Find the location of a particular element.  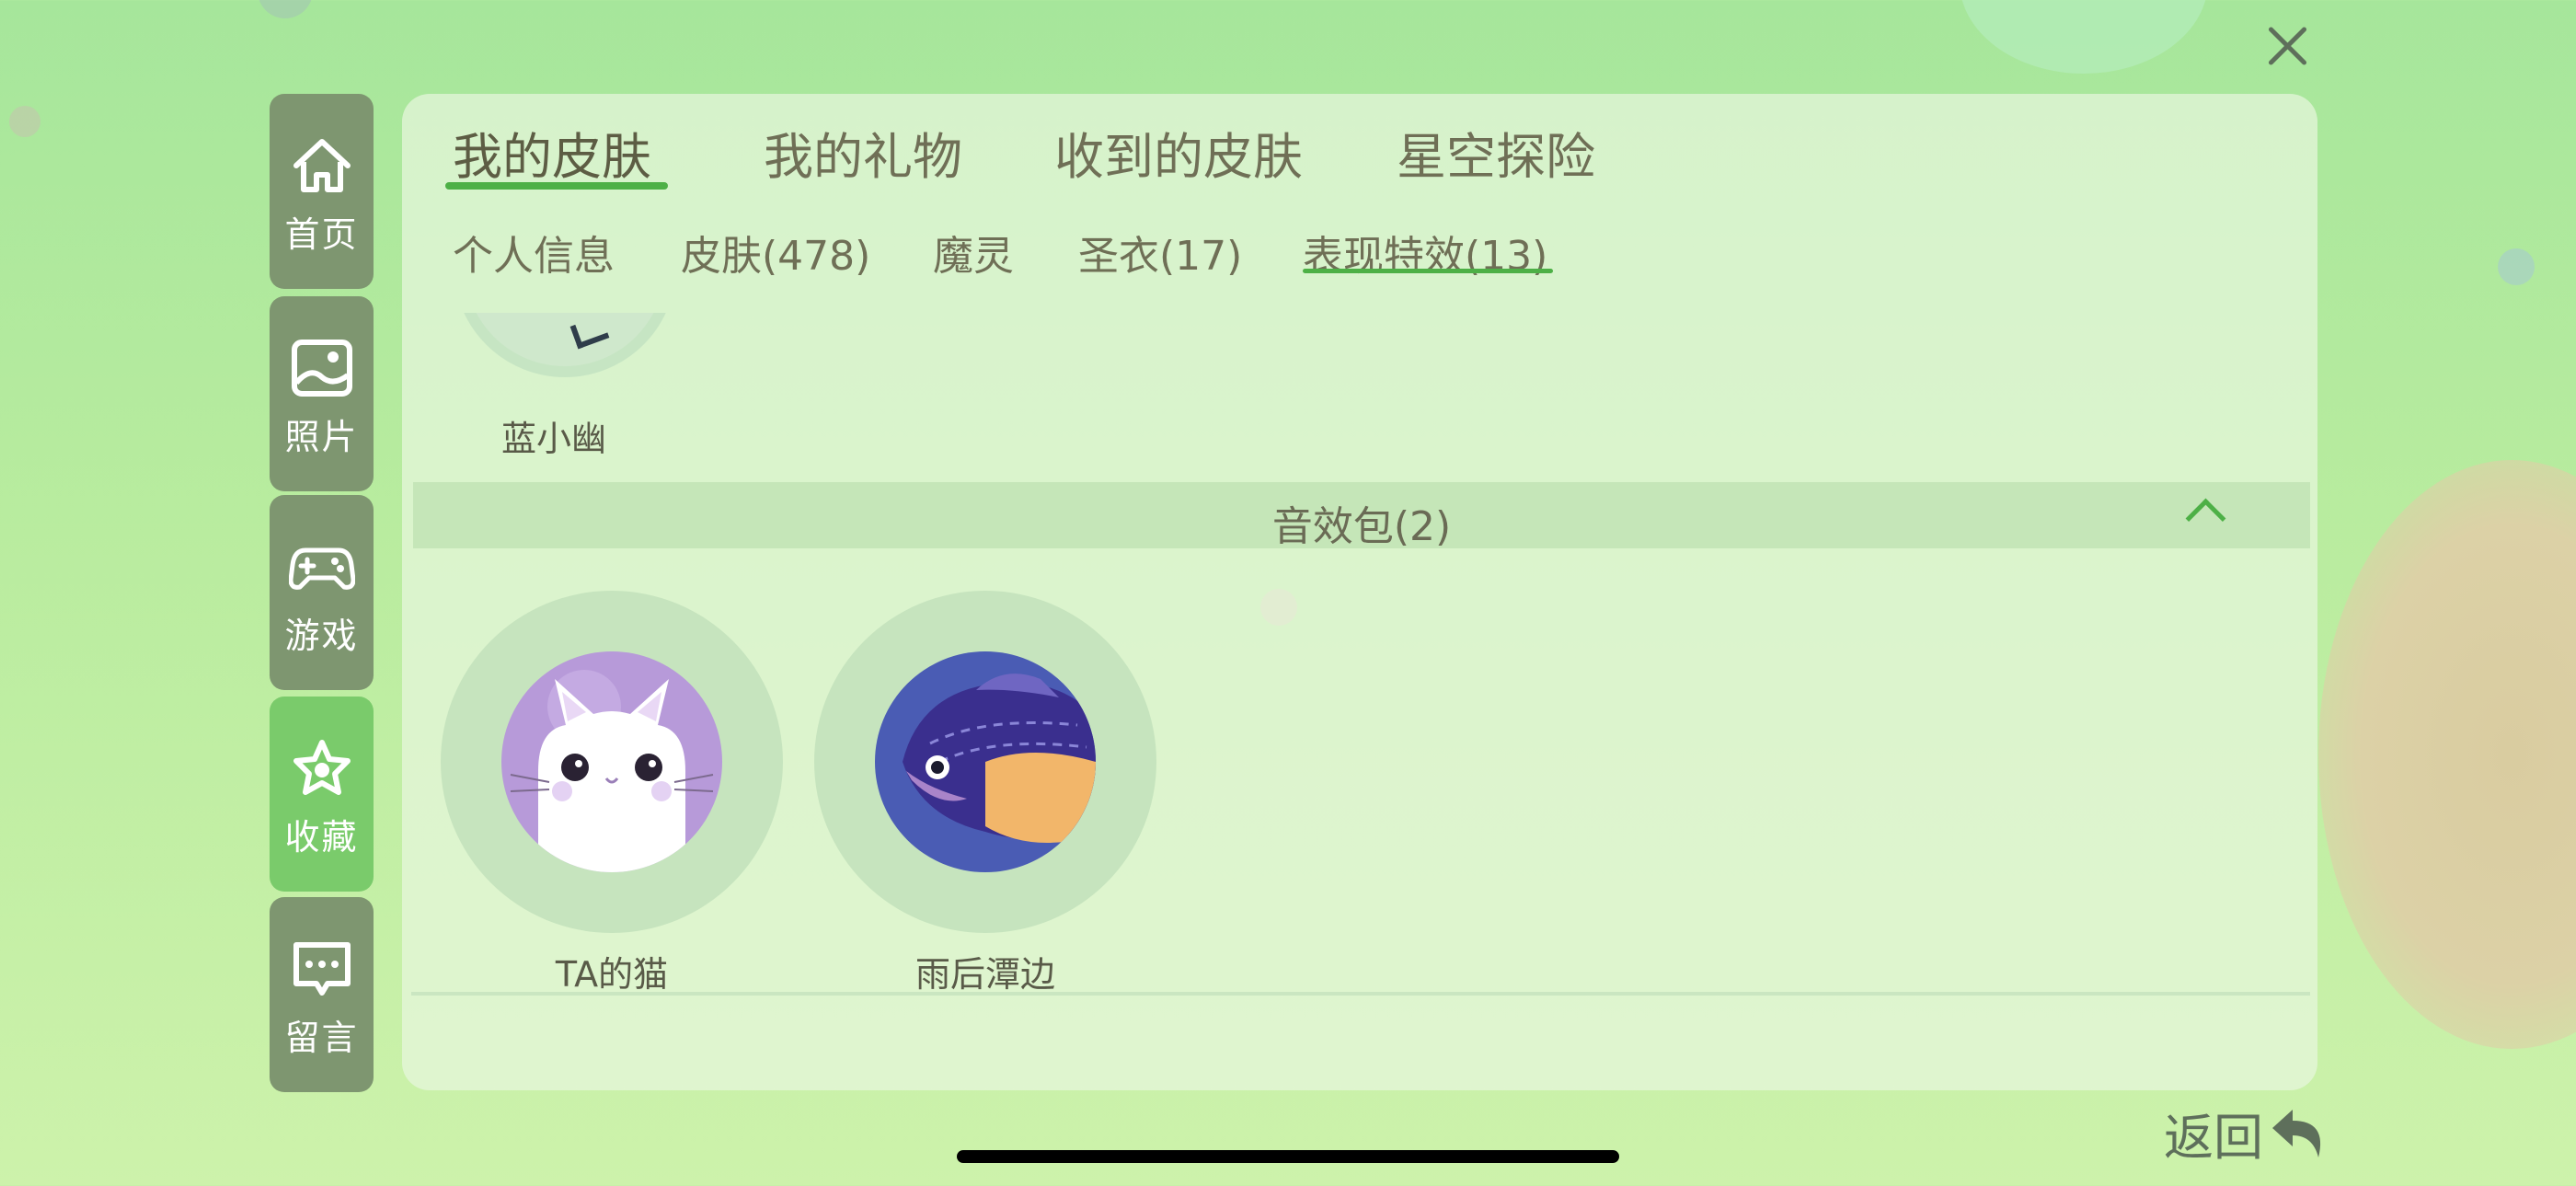

message-icon is located at coordinates (322, 969).